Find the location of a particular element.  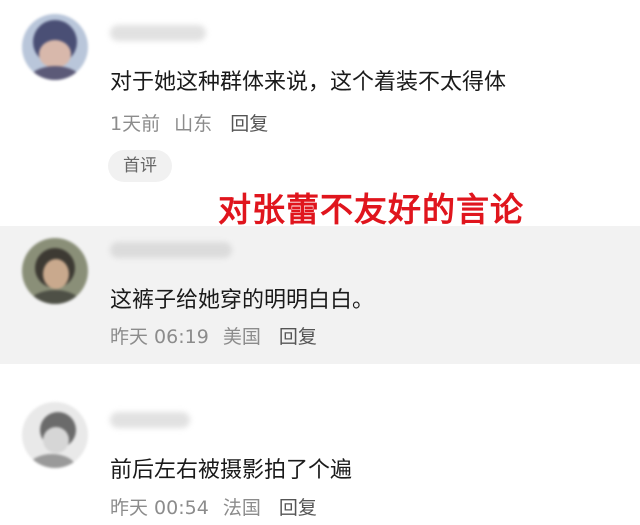

comment-time: 昨天 00:54 is located at coordinates (159, 508).